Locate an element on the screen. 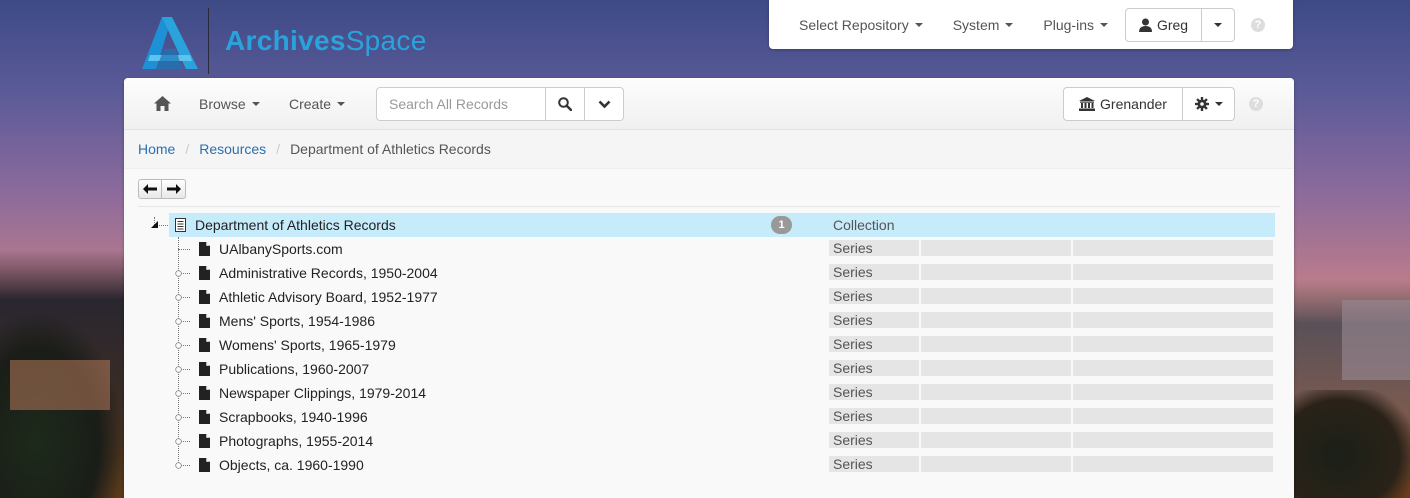 The height and width of the screenshot is (498, 1410). create-menu: Create is located at coordinates (317, 104).